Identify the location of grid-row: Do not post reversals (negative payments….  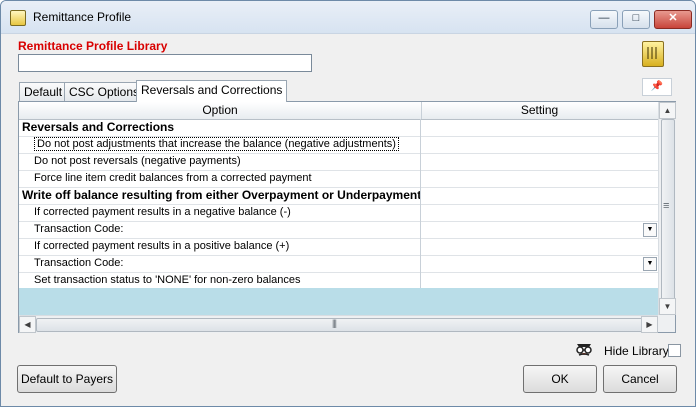
(338, 162).